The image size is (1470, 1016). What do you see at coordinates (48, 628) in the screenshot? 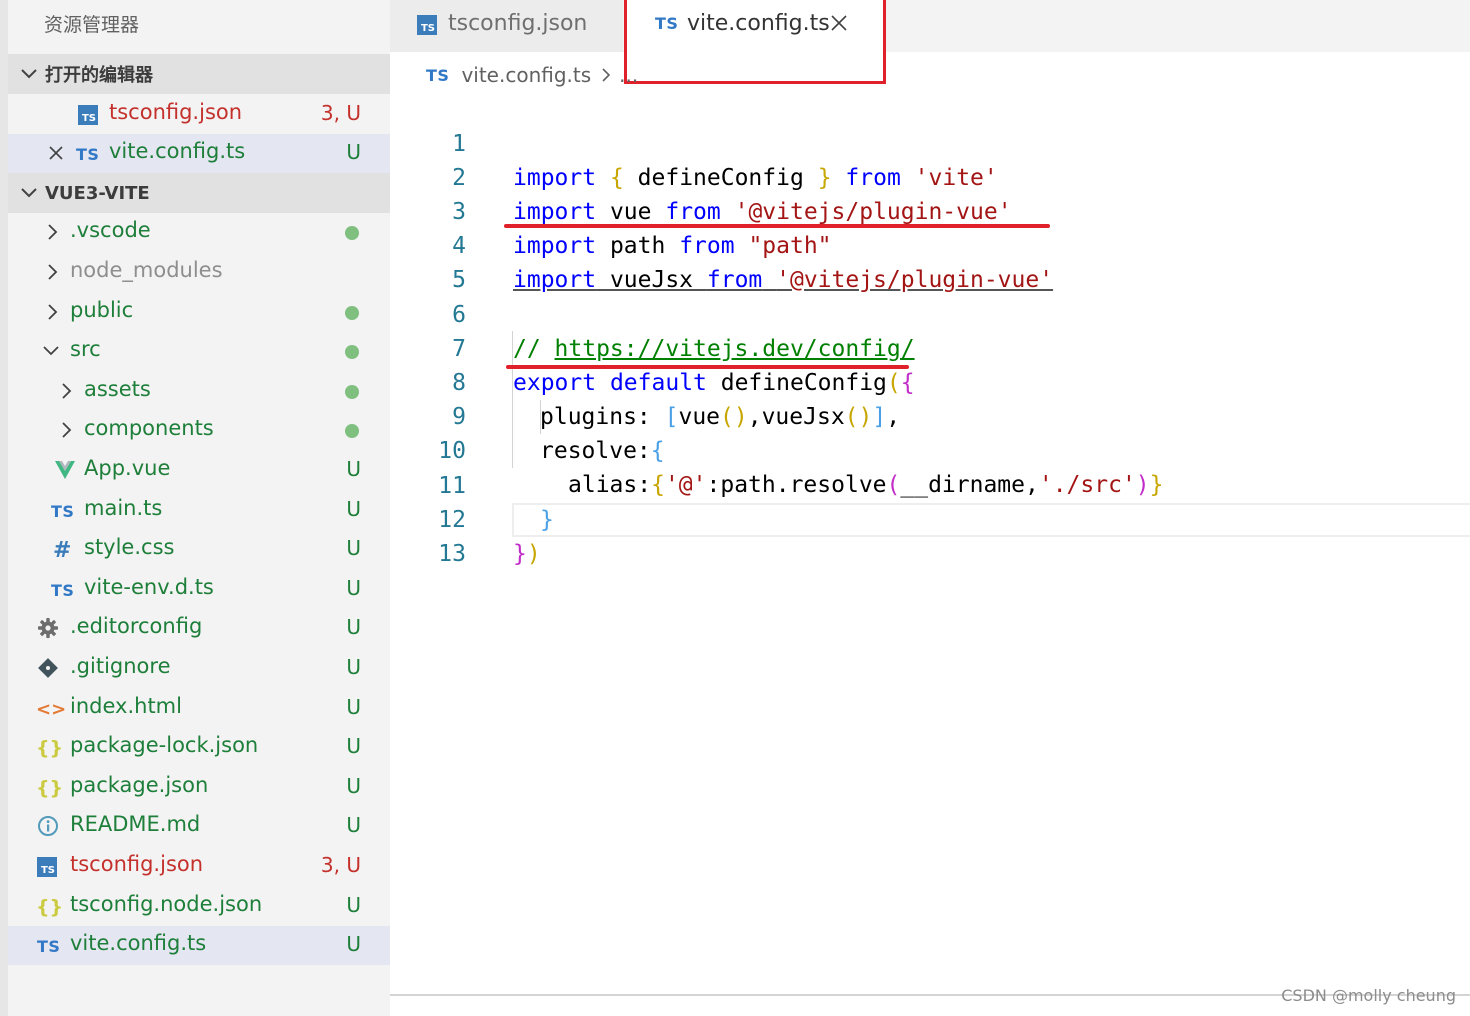
I see `gear-icon` at bounding box center [48, 628].